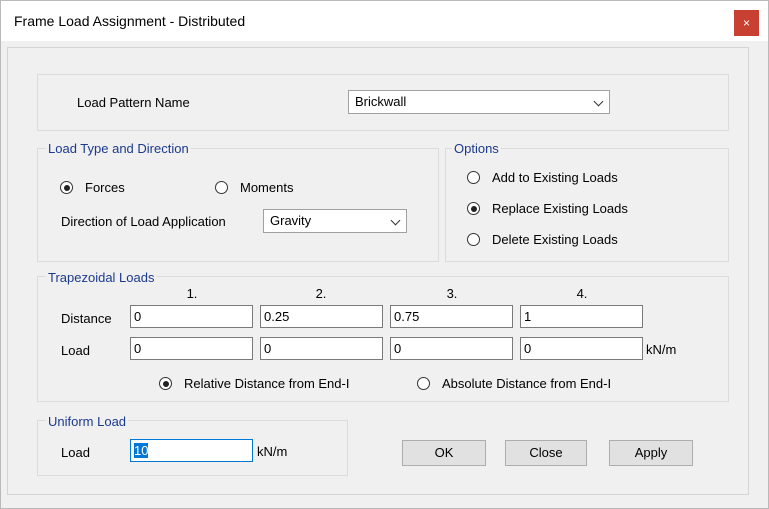 The image size is (769, 509). Describe the element at coordinates (451, 316) in the screenshot. I see `distance-3-input: 0.75` at that location.